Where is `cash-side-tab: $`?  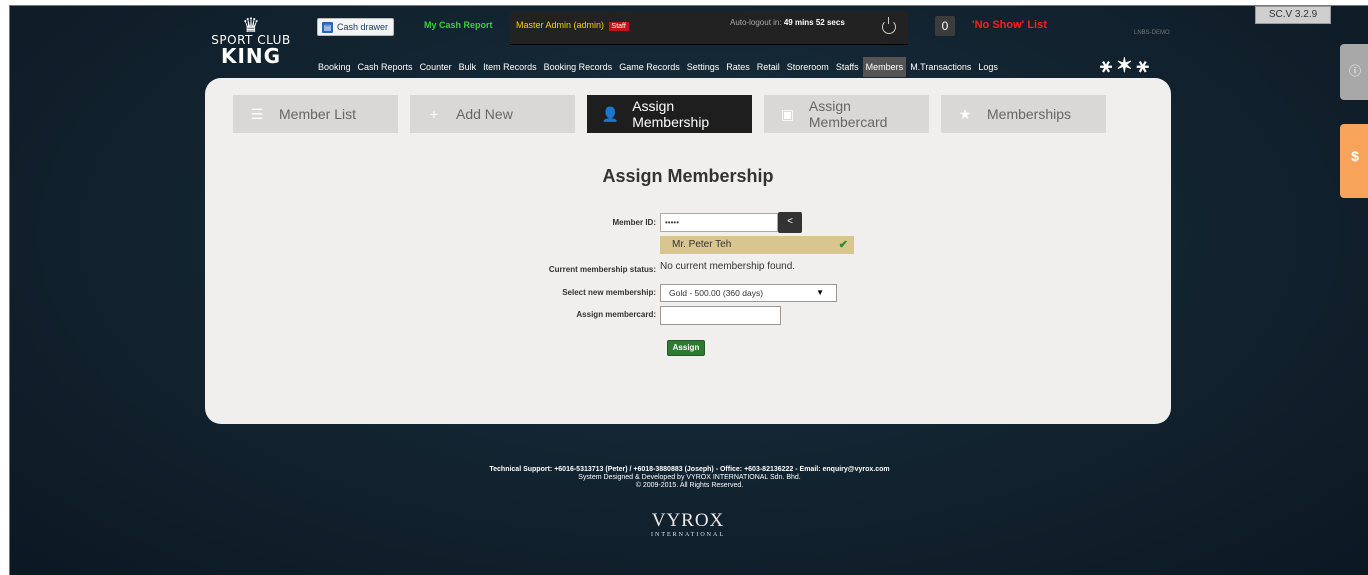 cash-side-tab: $ is located at coordinates (1354, 161).